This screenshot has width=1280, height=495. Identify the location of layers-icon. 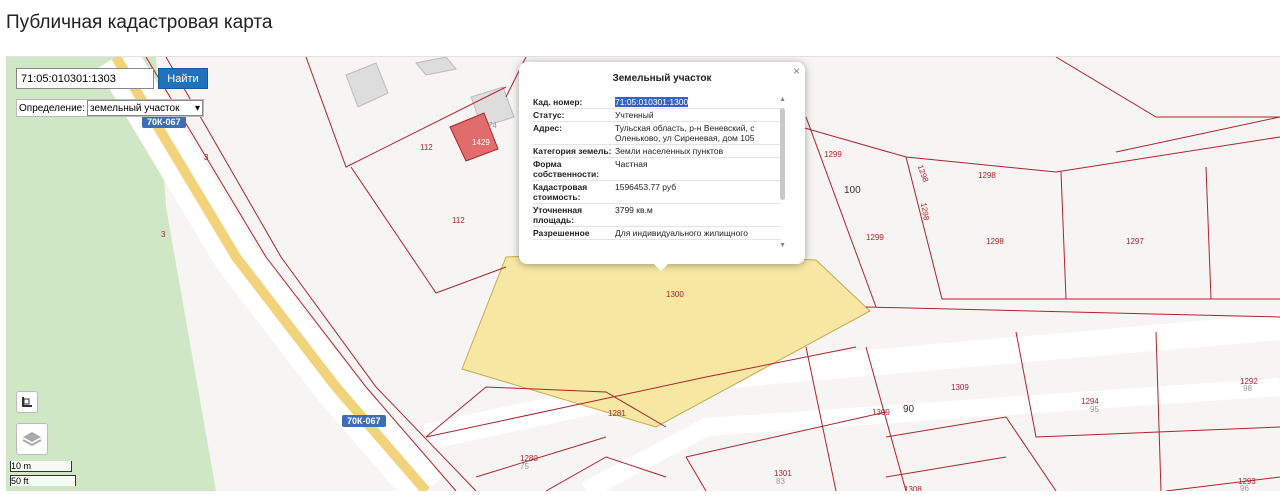
(32, 439).